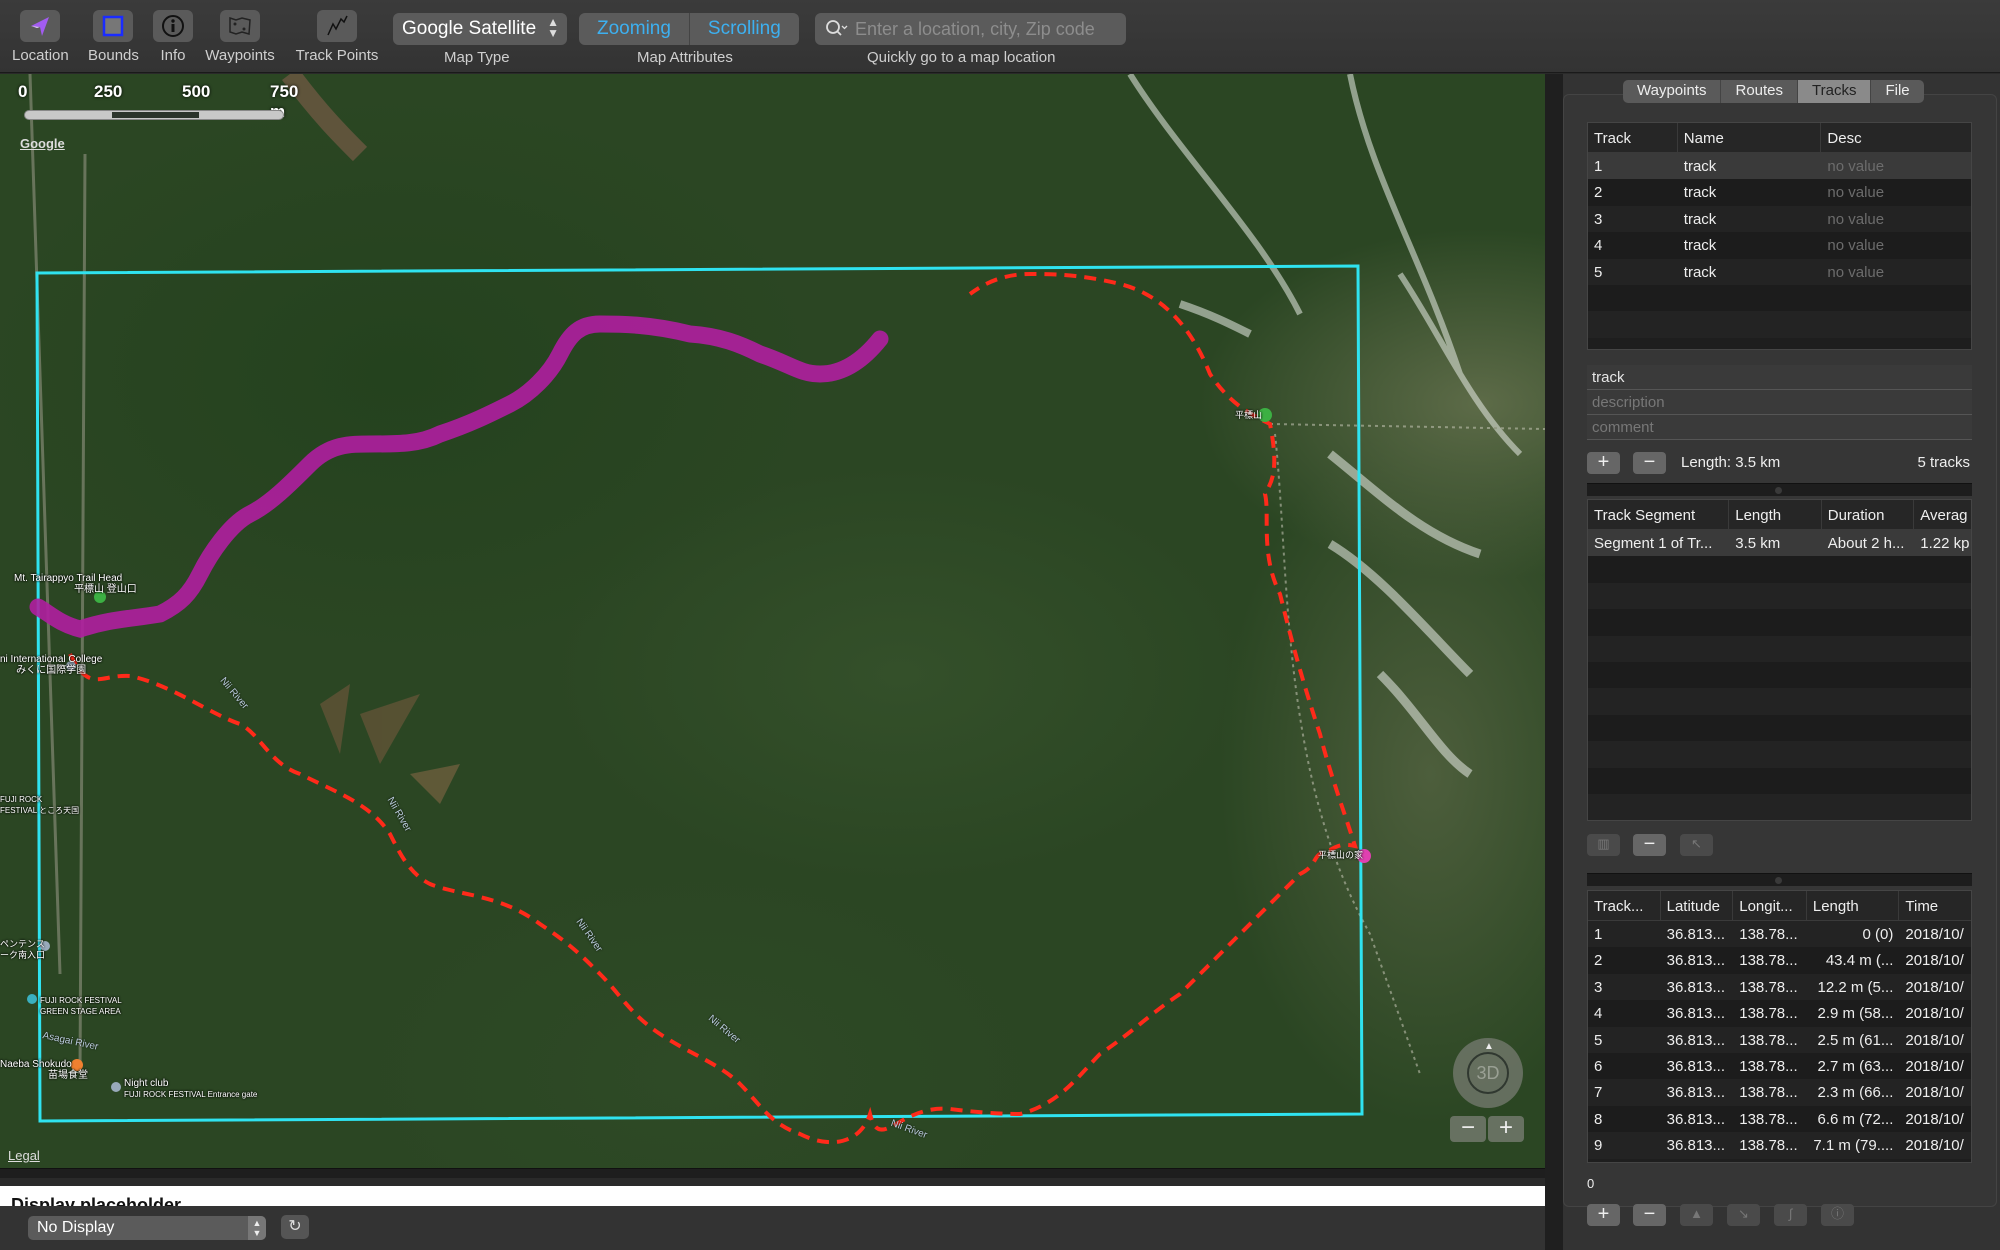 The width and height of the screenshot is (2000, 1250). Describe the element at coordinates (1468, 1129) in the screenshot. I see `zoom-out-button: −` at that location.